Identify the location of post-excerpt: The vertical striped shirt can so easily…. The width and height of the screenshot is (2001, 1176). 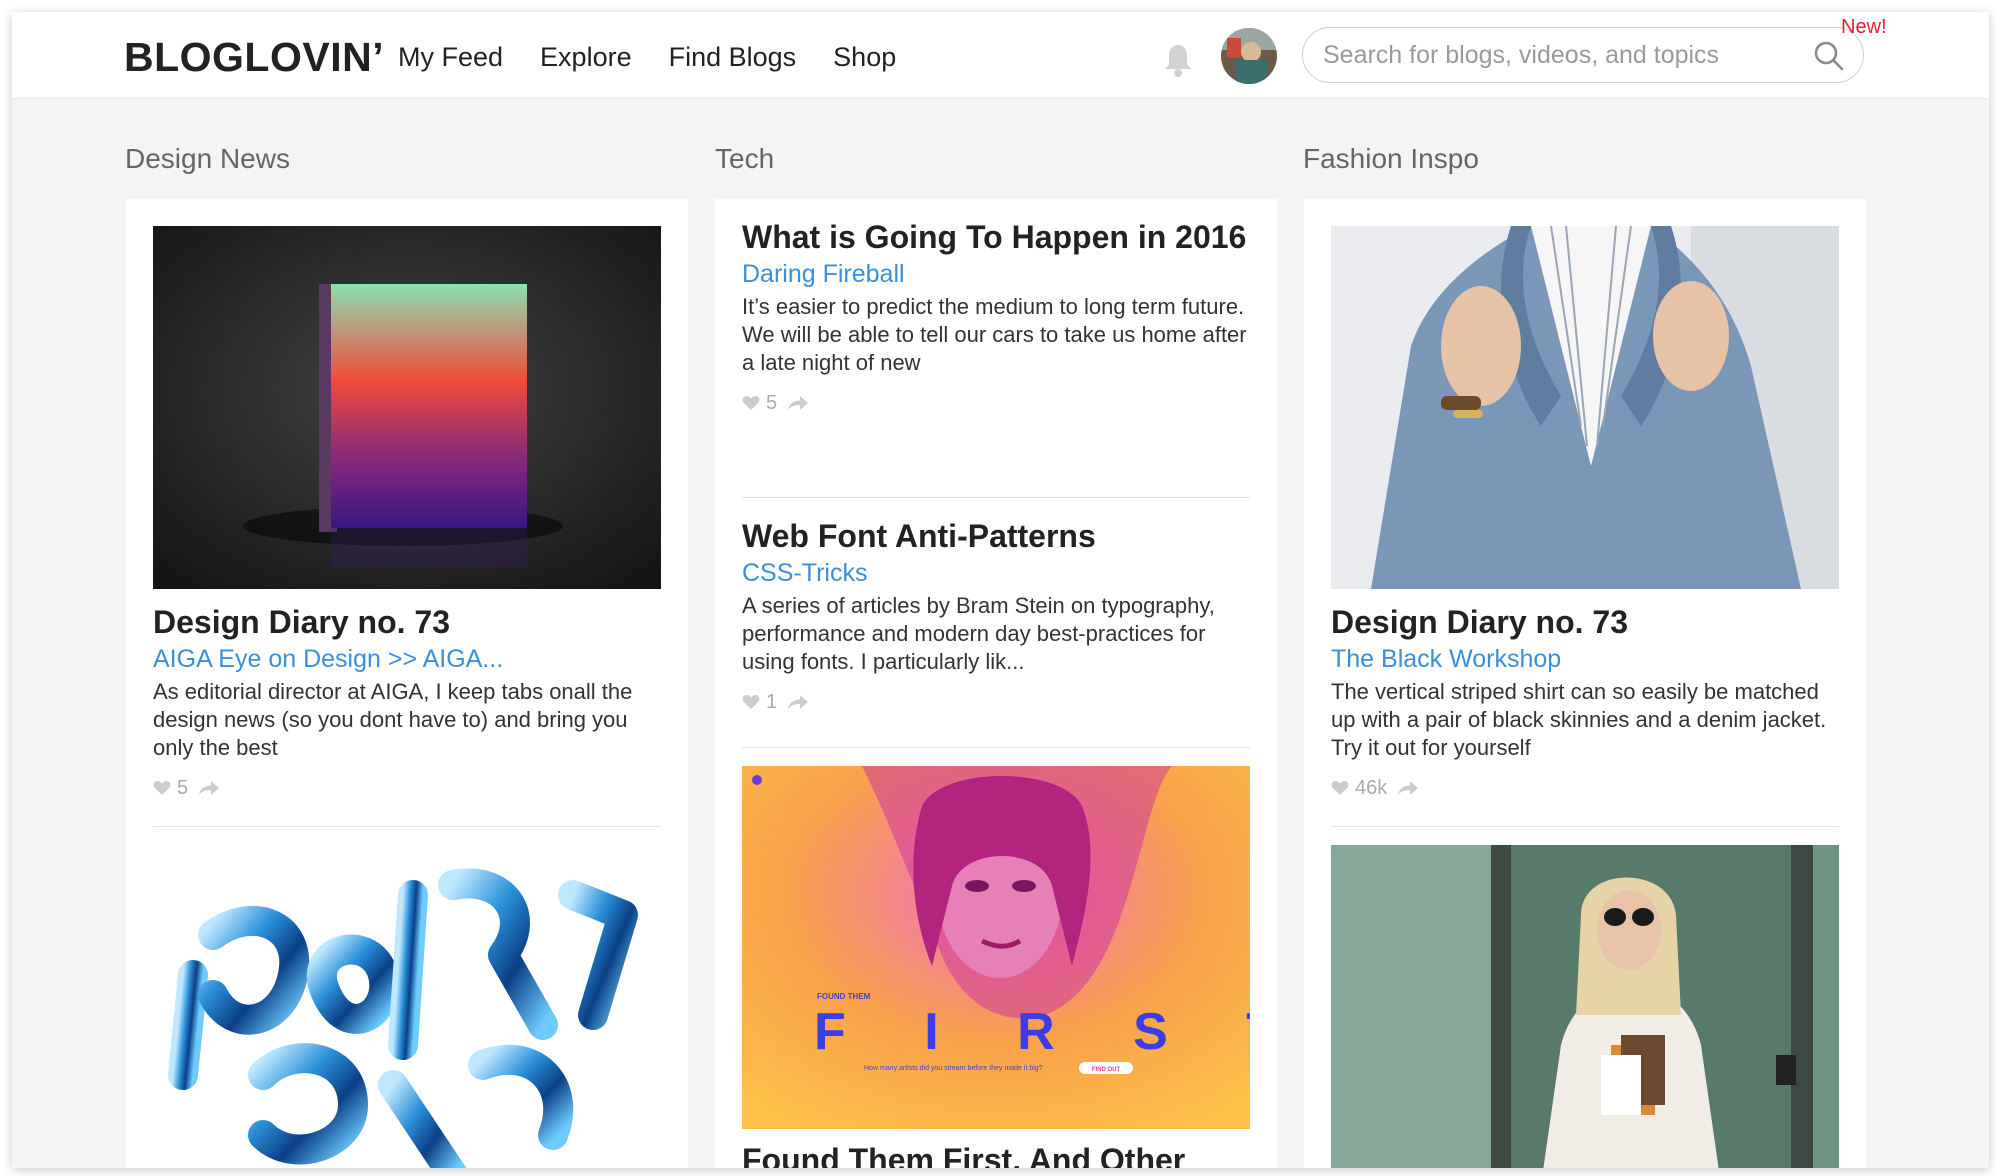
(1579, 719).